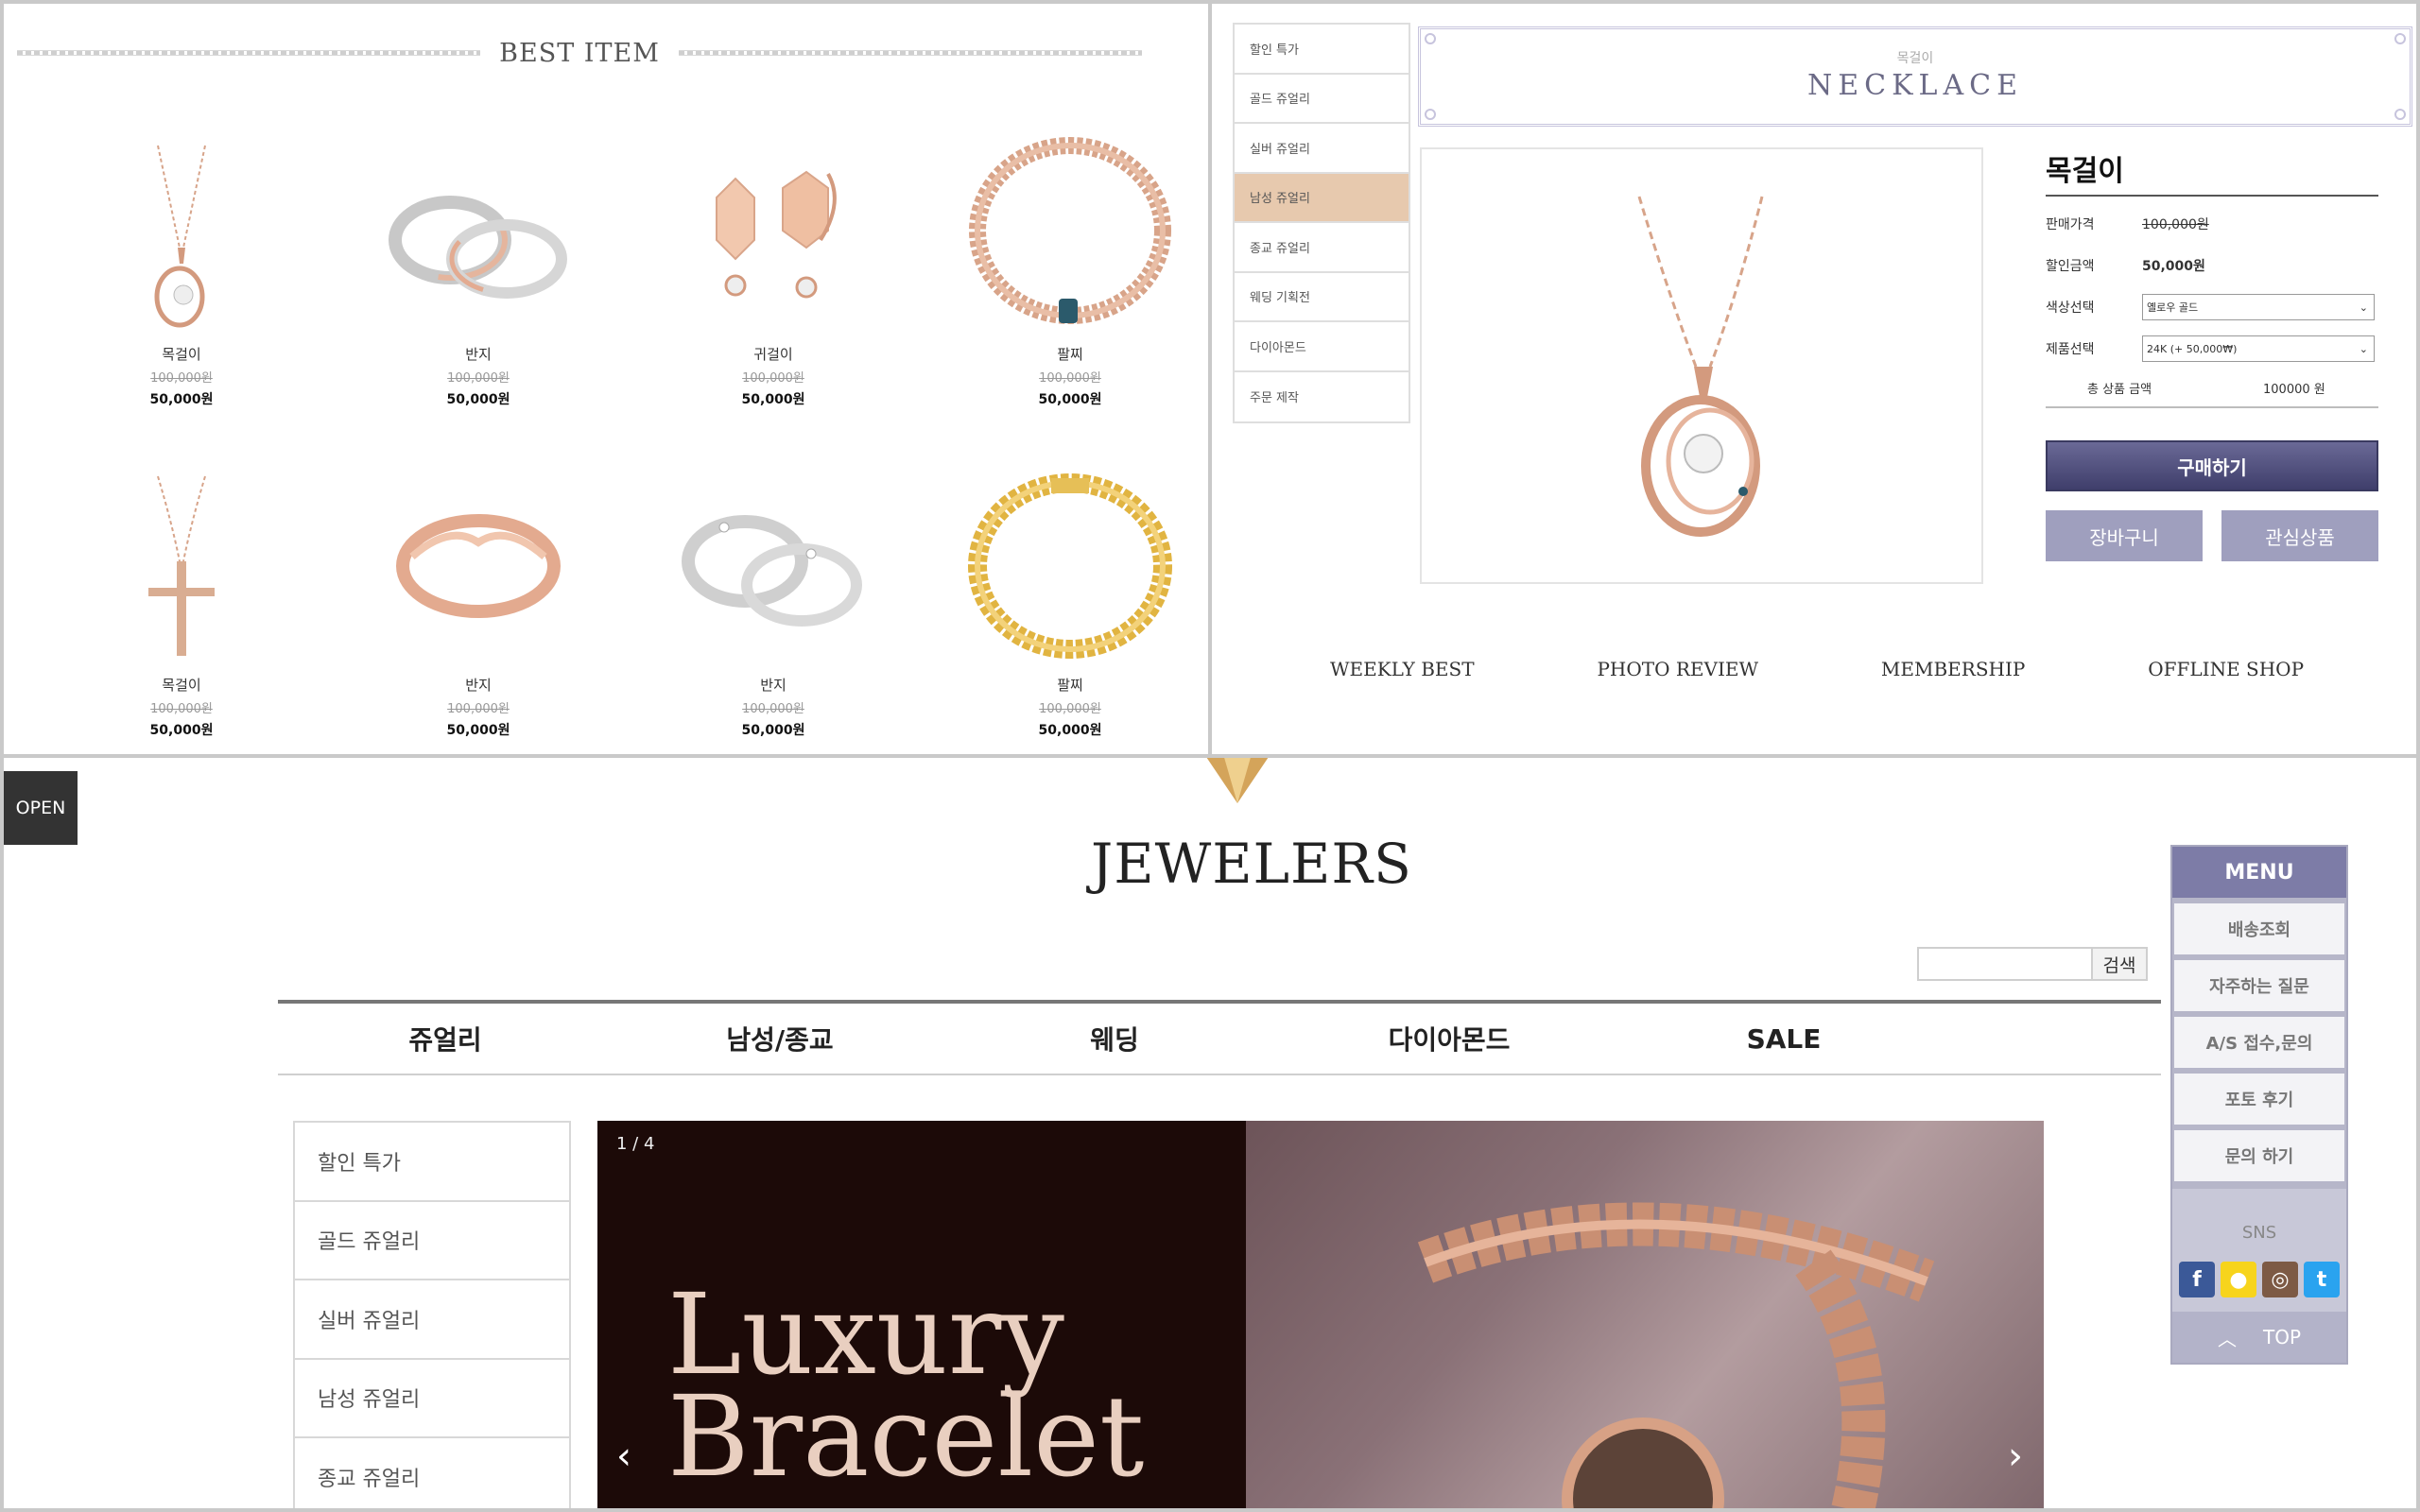 This screenshot has width=2420, height=1512. I want to click on sale-price-label: 판매가격, so click(2070, 224).